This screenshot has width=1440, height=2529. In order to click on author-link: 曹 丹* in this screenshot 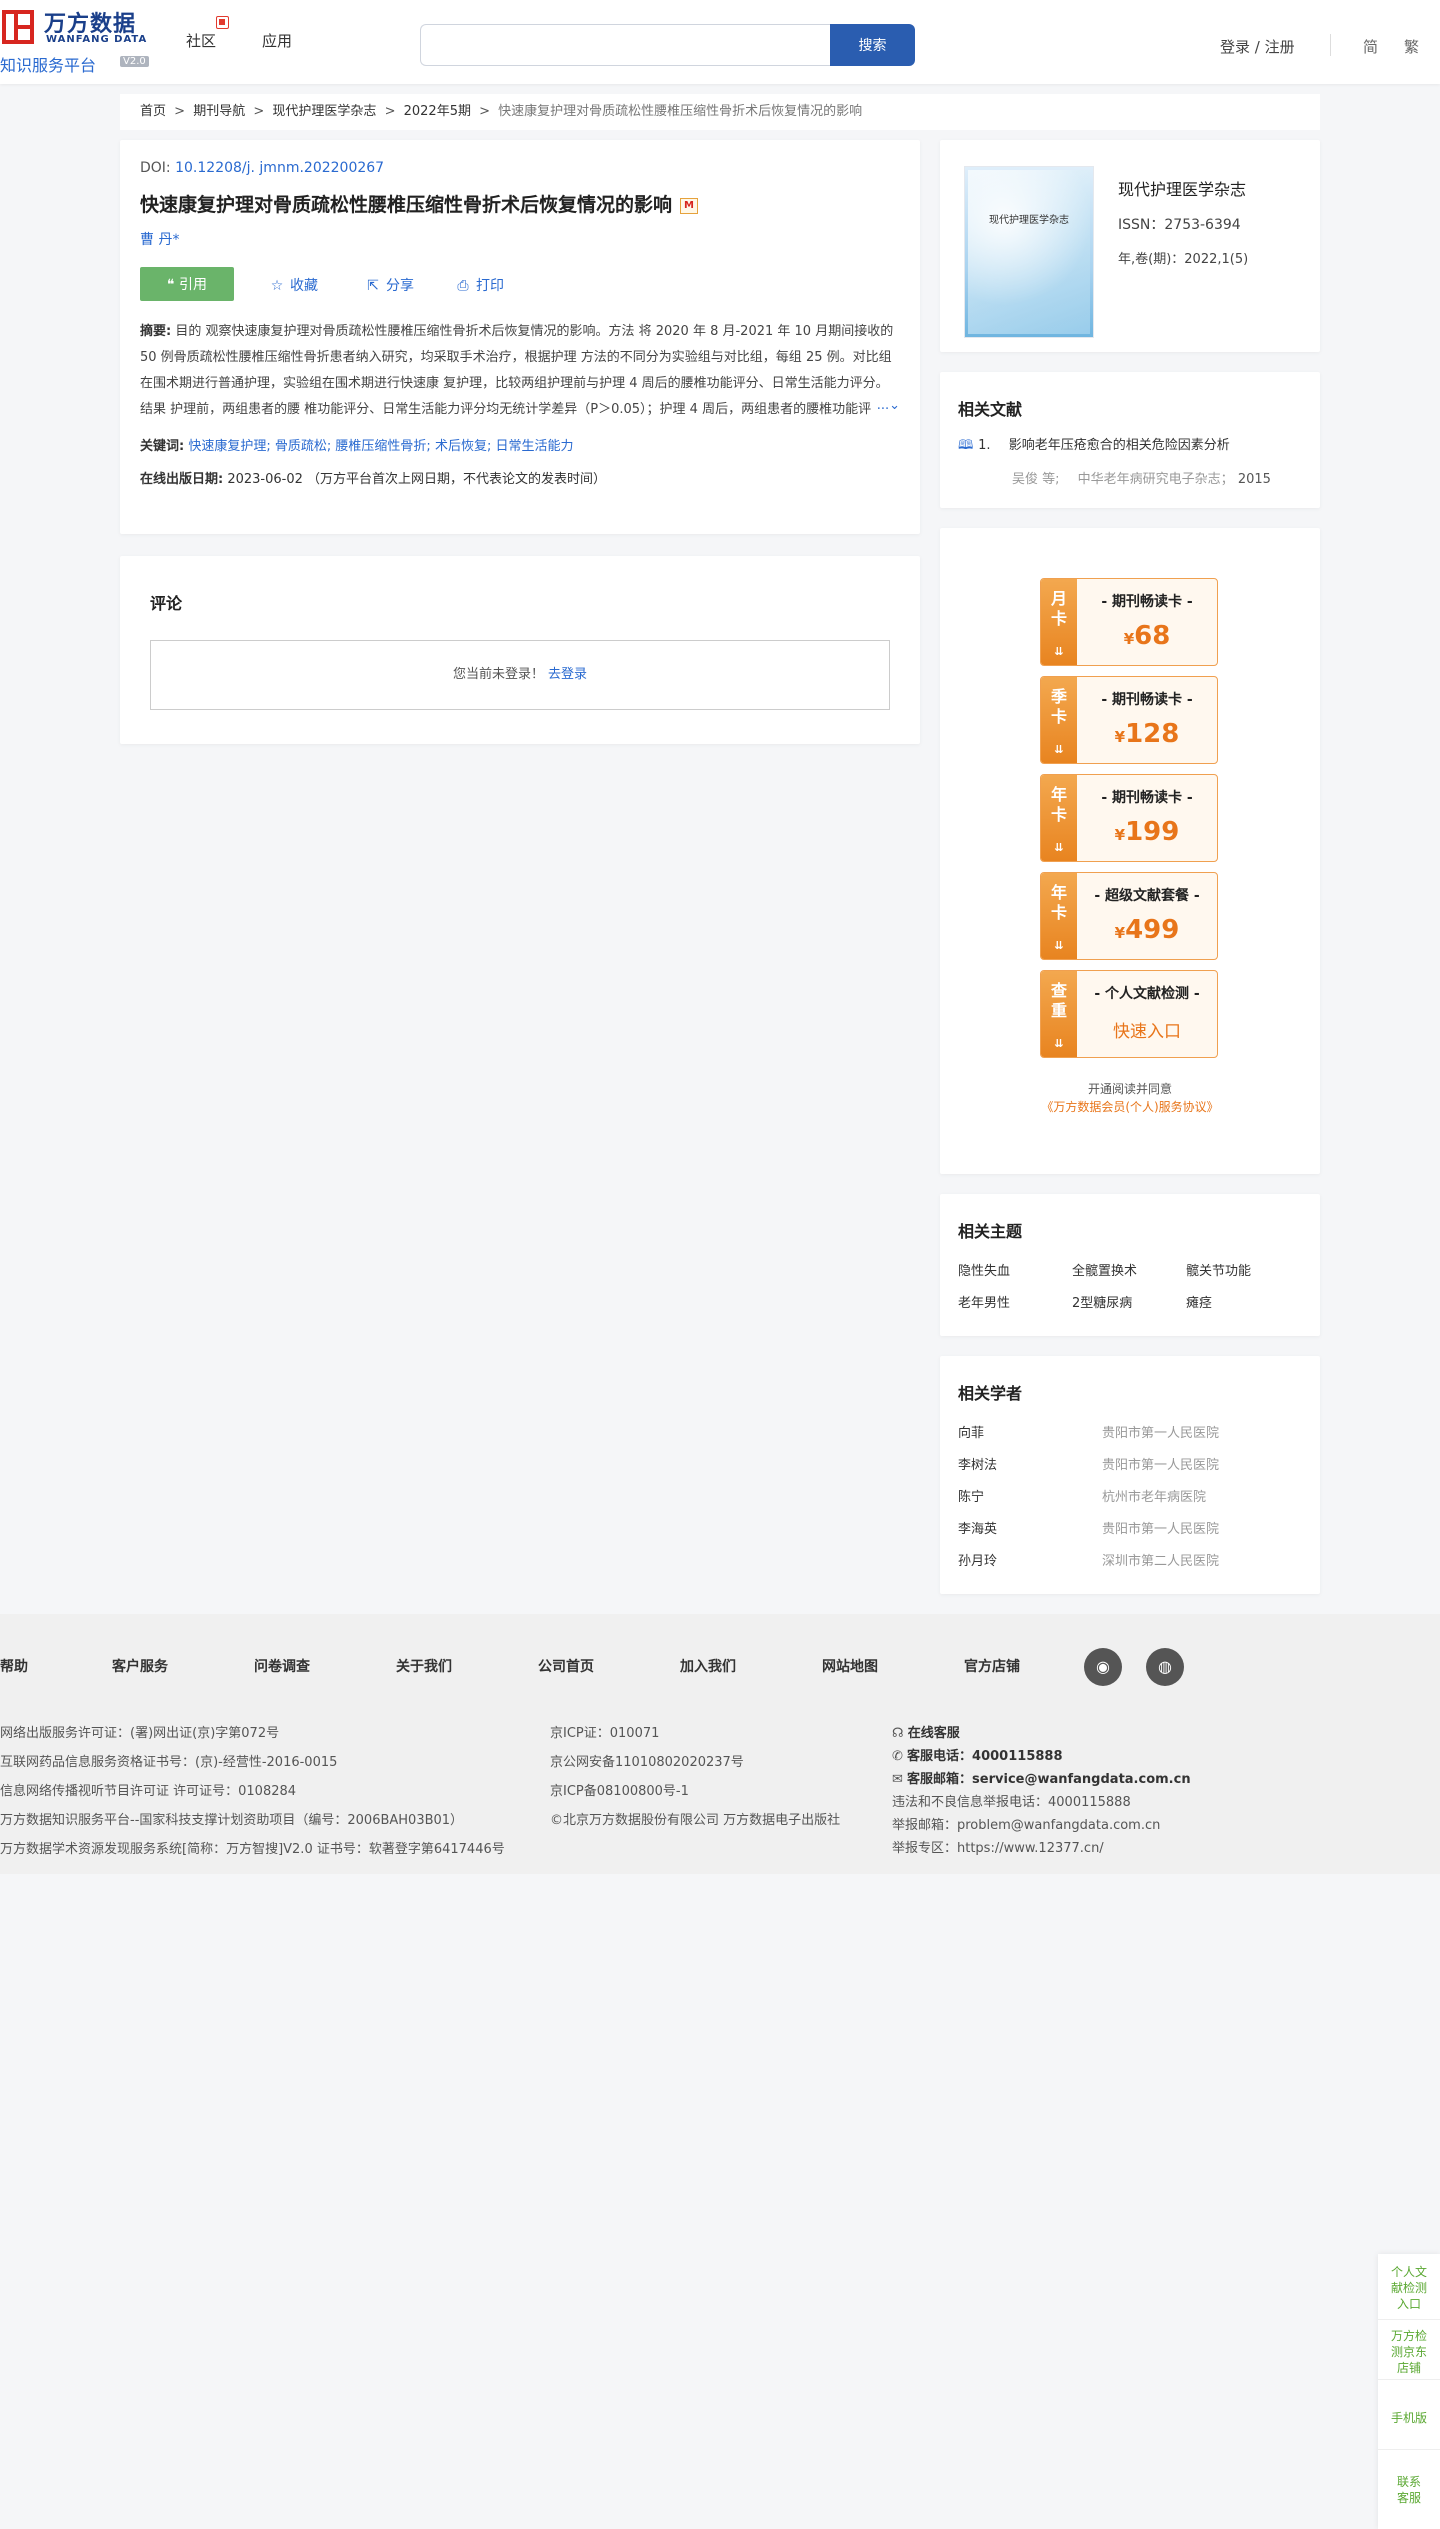, I will do `click(520, 239)`.